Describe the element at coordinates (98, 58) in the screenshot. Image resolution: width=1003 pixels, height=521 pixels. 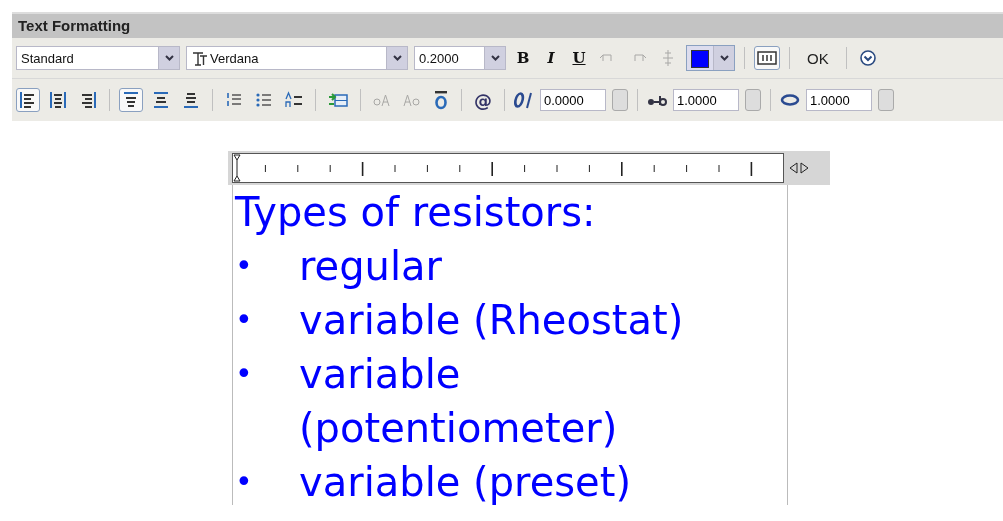
I see `style-dropdown: Standard` at that location.